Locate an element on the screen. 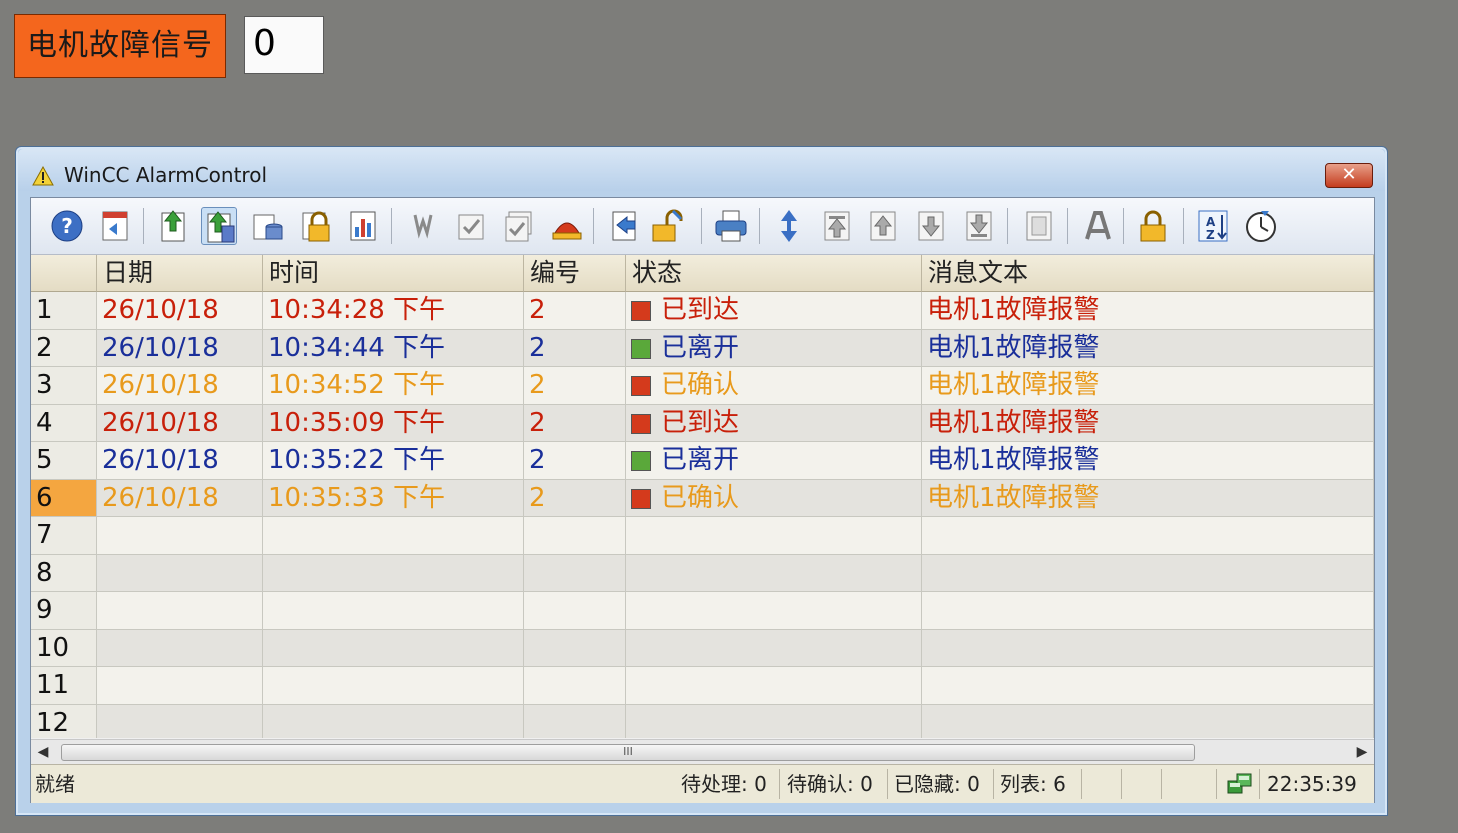 The height and width of the screenshot is (833, 1458). sort-button: AZ is located at coordinates (1213, 226).